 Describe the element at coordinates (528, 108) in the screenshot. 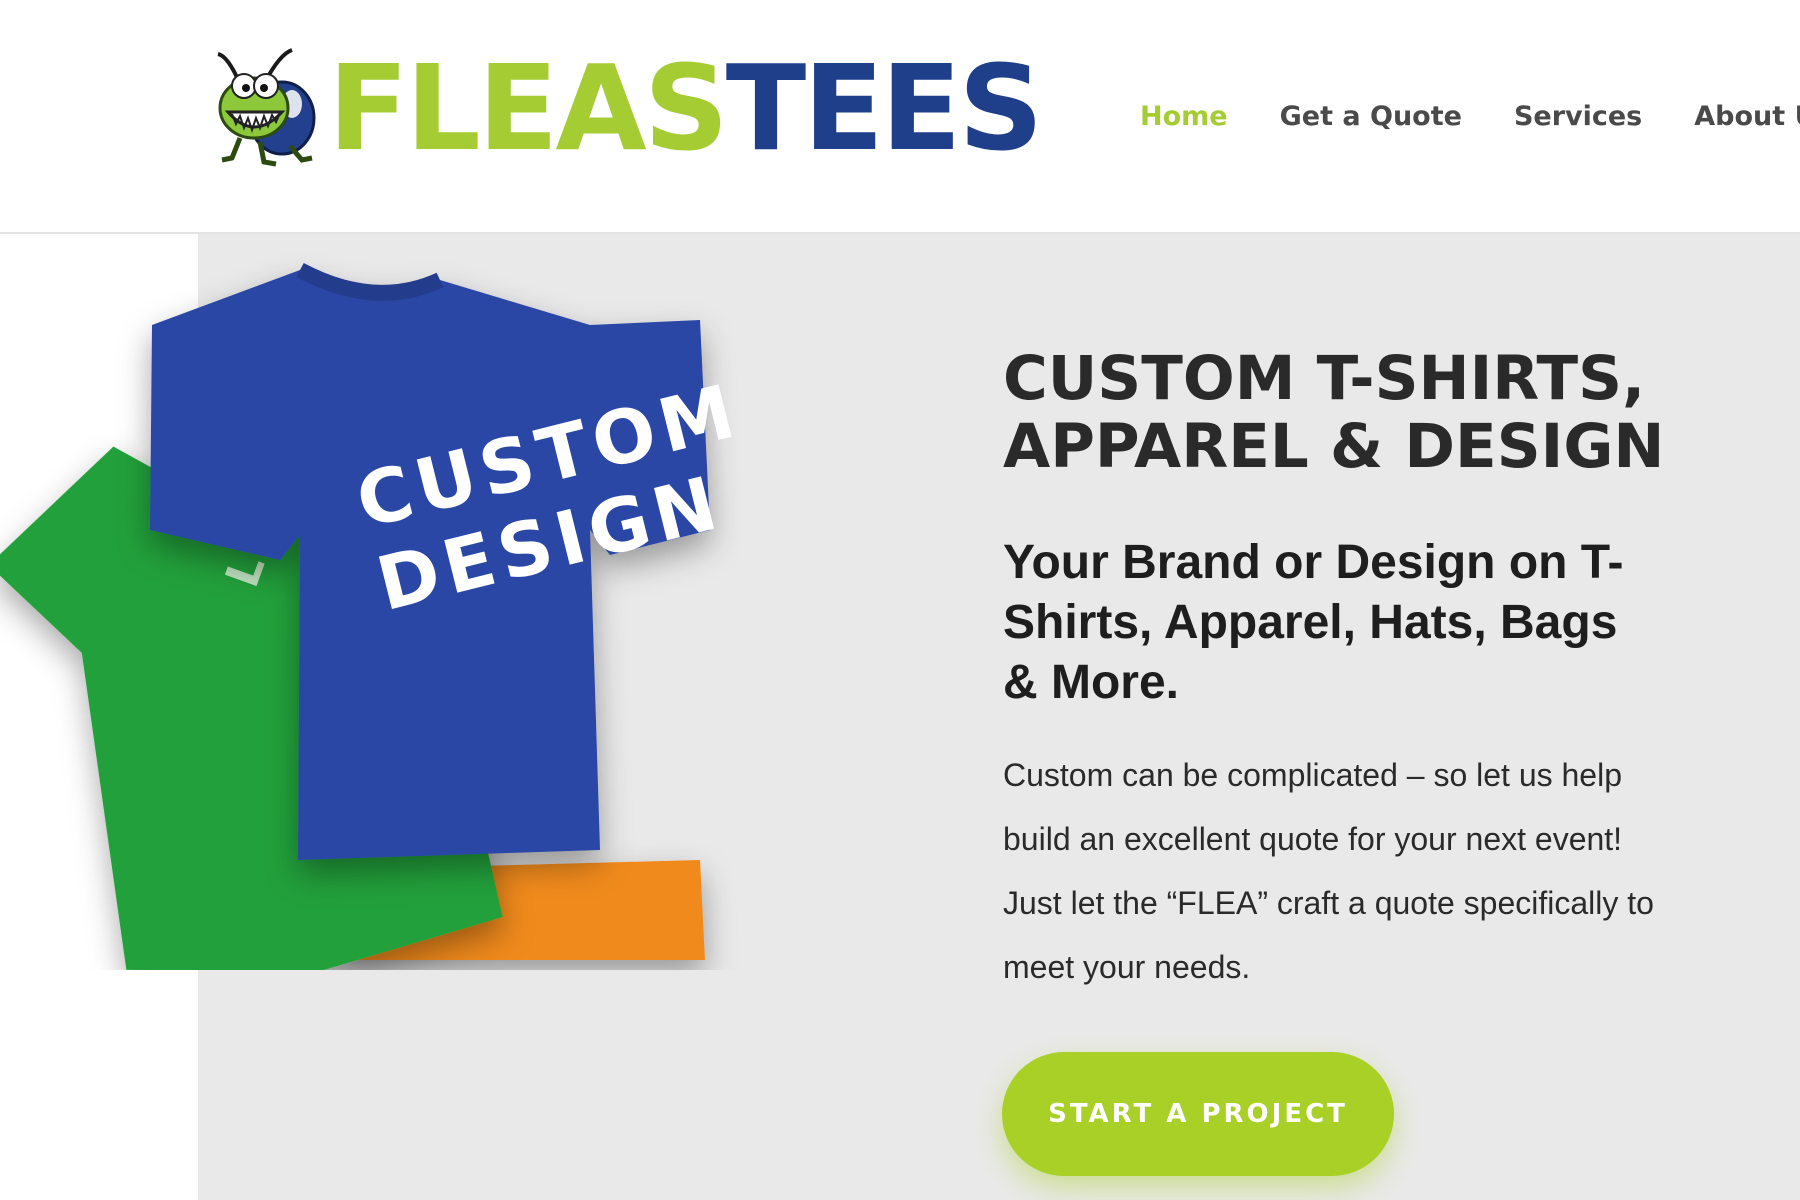

I see `brand-wordmark-flea: FLEAS` at that location.